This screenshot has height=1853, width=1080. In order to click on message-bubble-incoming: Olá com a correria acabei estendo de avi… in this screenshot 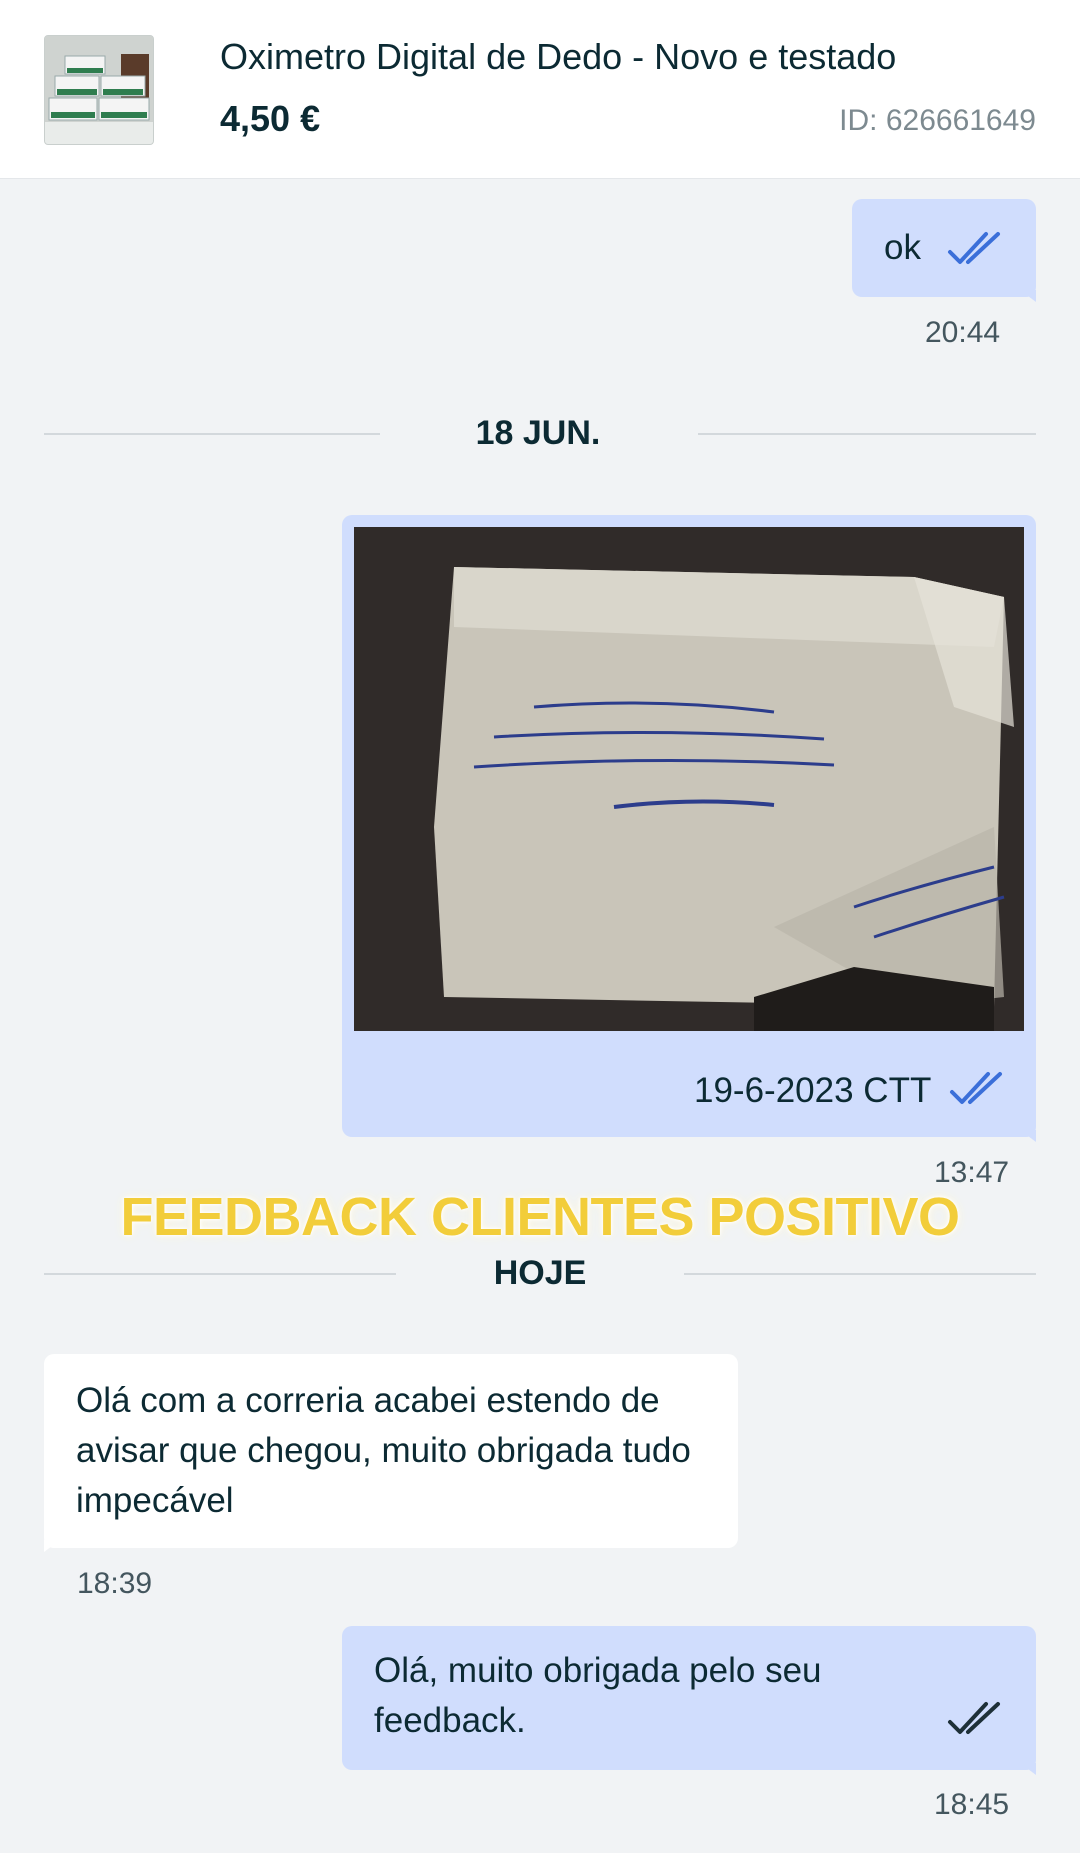, I will do `click(391, 1451)`.